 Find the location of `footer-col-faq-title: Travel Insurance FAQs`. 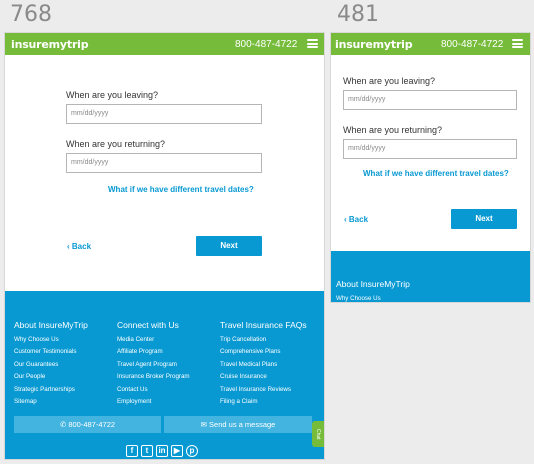

footer-col-faq-title: Travel Insurance FAQs is located at coordinates (263, 325).